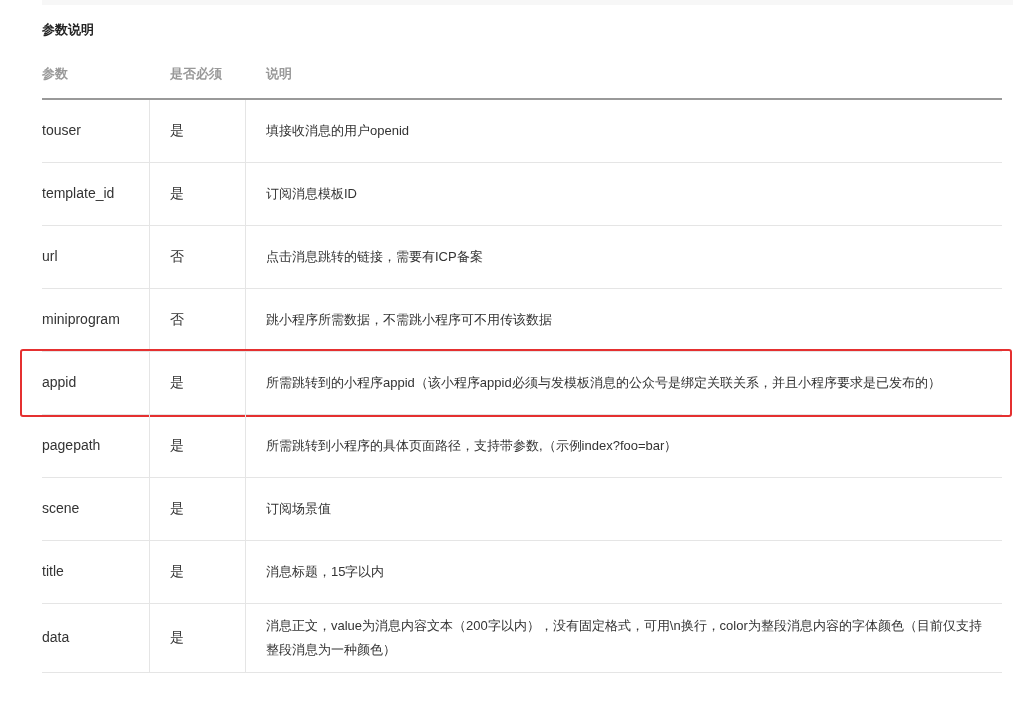 This screenshot has width=1013, height=715. What do you see at coordinates (81, 319) in the screenshot?
I see `table-cell-text: miniprogram` at bounding box center [81, 319].